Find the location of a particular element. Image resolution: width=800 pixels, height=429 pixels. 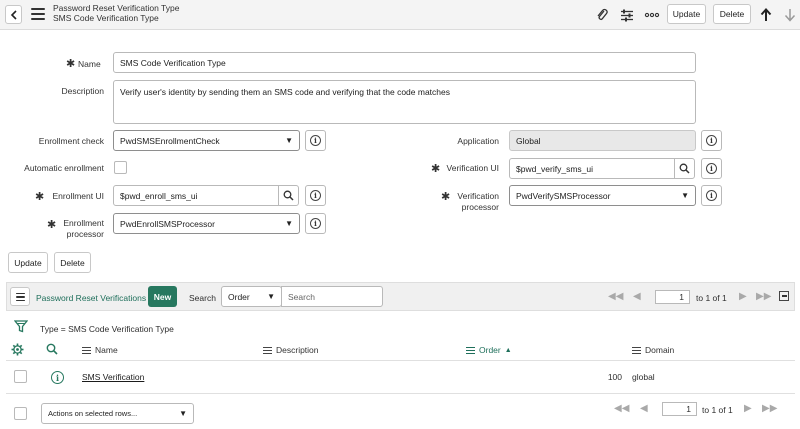

column-header-description: Description is located at coordinates (291, 350).